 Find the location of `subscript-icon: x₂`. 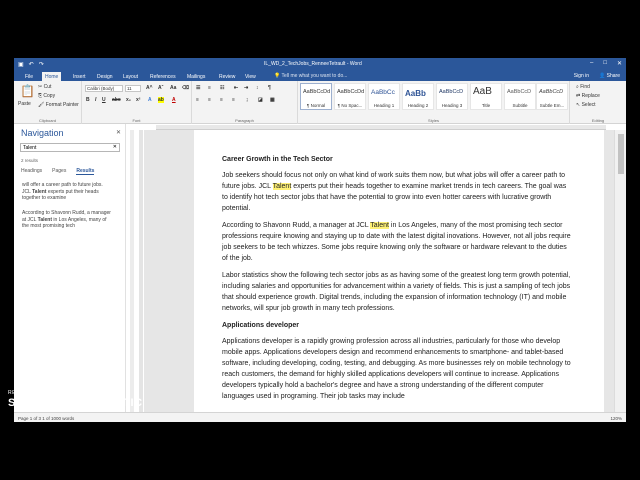

subscript-icon: x₂ is located at coordinates (128, 100).